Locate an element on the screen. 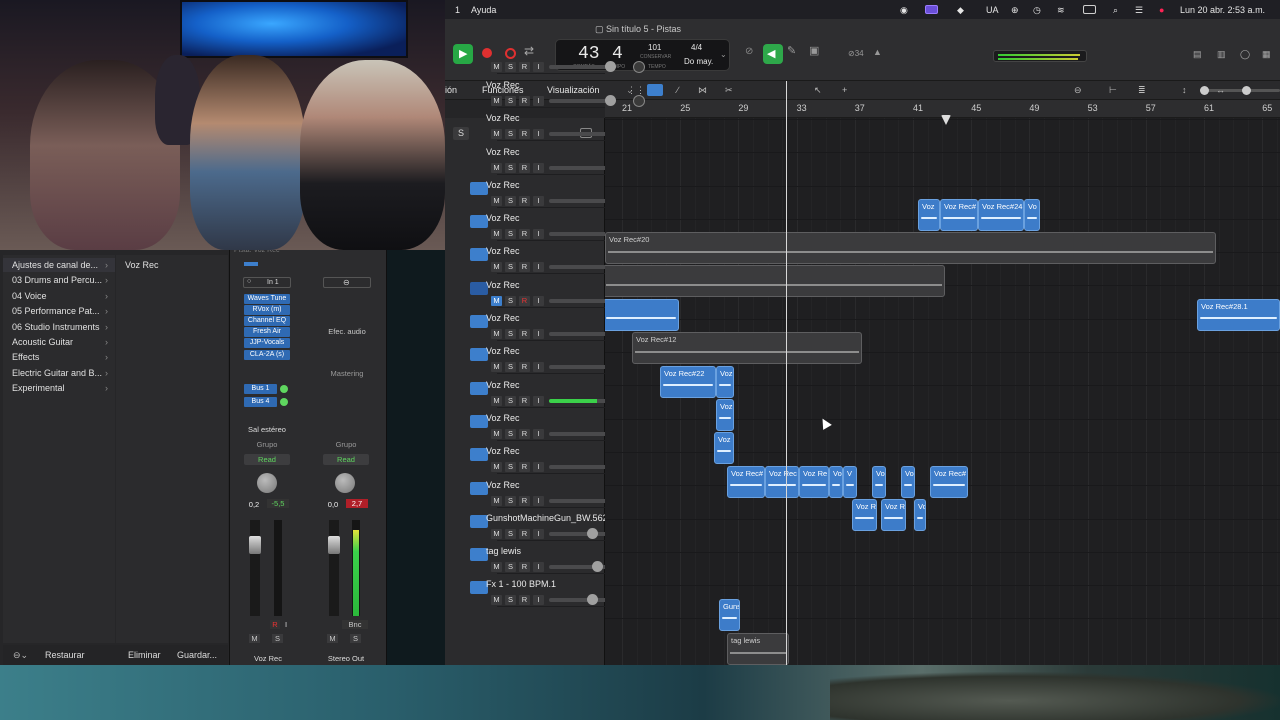 Image resolution: width=1280 pixels, height=720 pixels. delete-button: Eliminar is located at coordinates (144, 655).